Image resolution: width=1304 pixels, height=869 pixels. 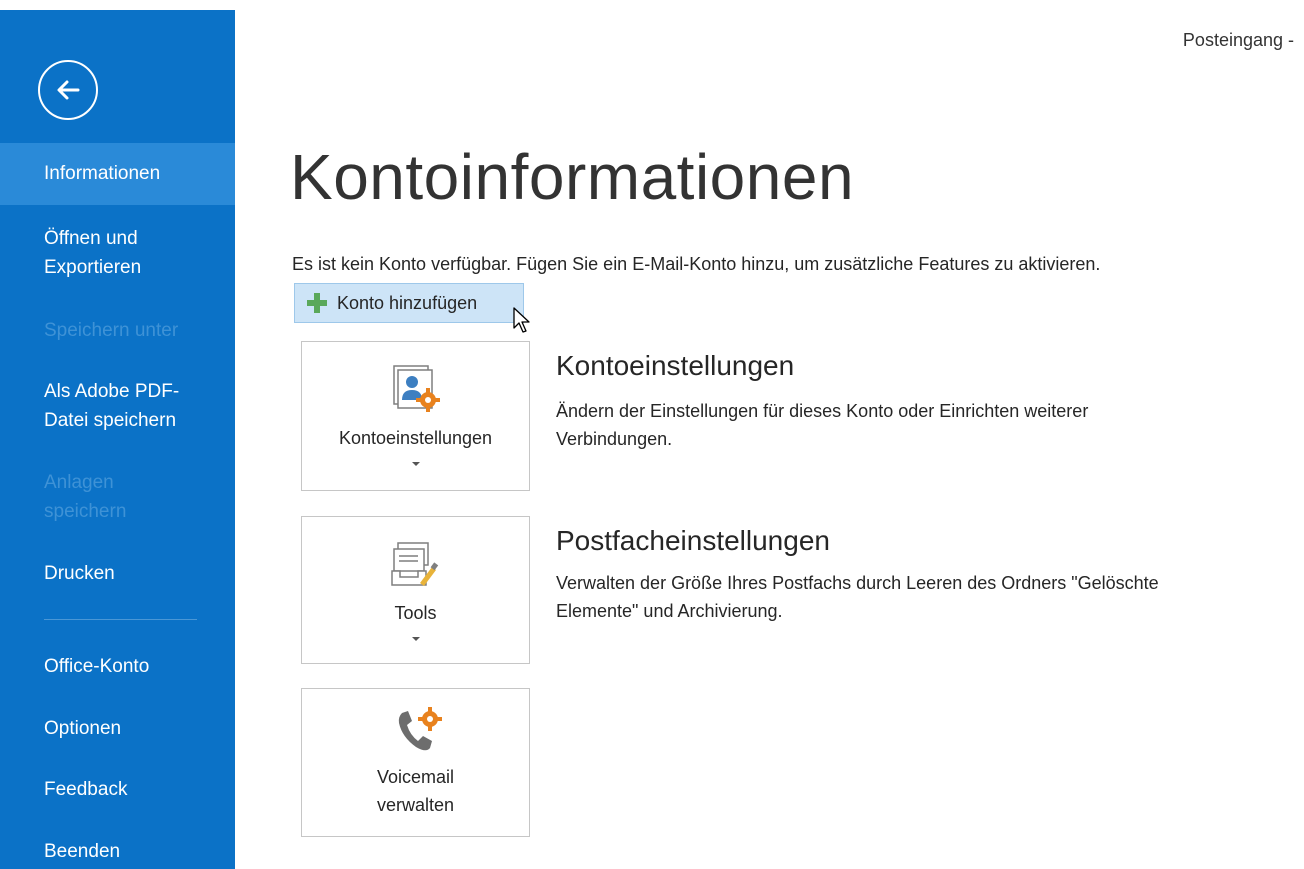 What do you see at coordinates (117, 5) in the screenshot?
I see `sidebar-top-strip` at bounding box center [117, 5].